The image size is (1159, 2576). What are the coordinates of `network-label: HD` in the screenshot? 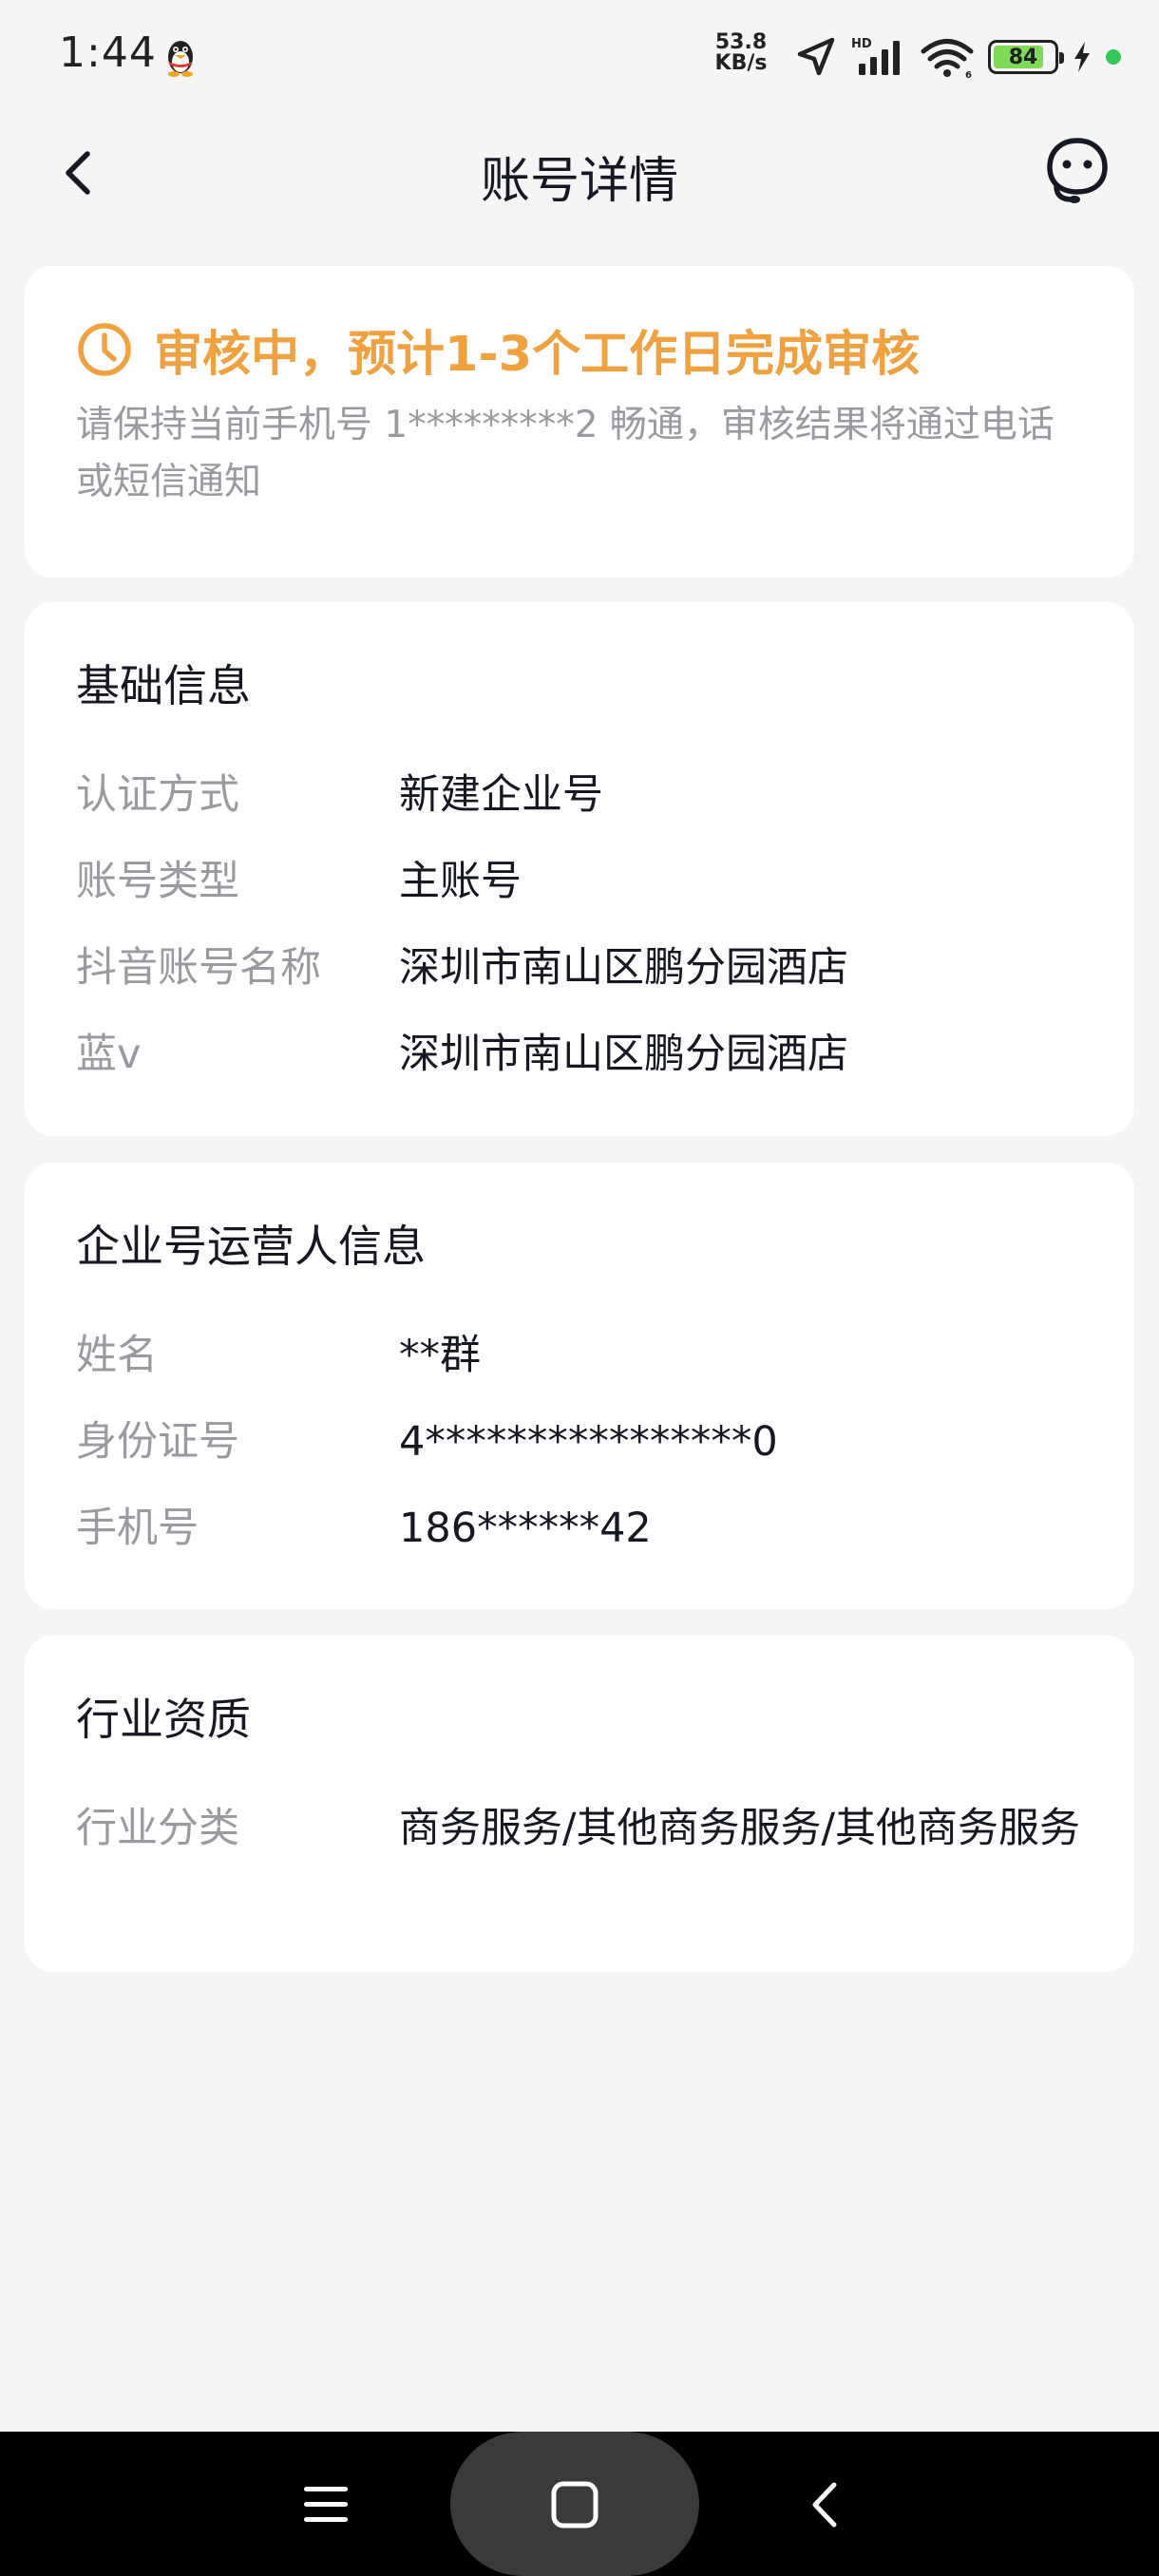 It's located at (861, 44).